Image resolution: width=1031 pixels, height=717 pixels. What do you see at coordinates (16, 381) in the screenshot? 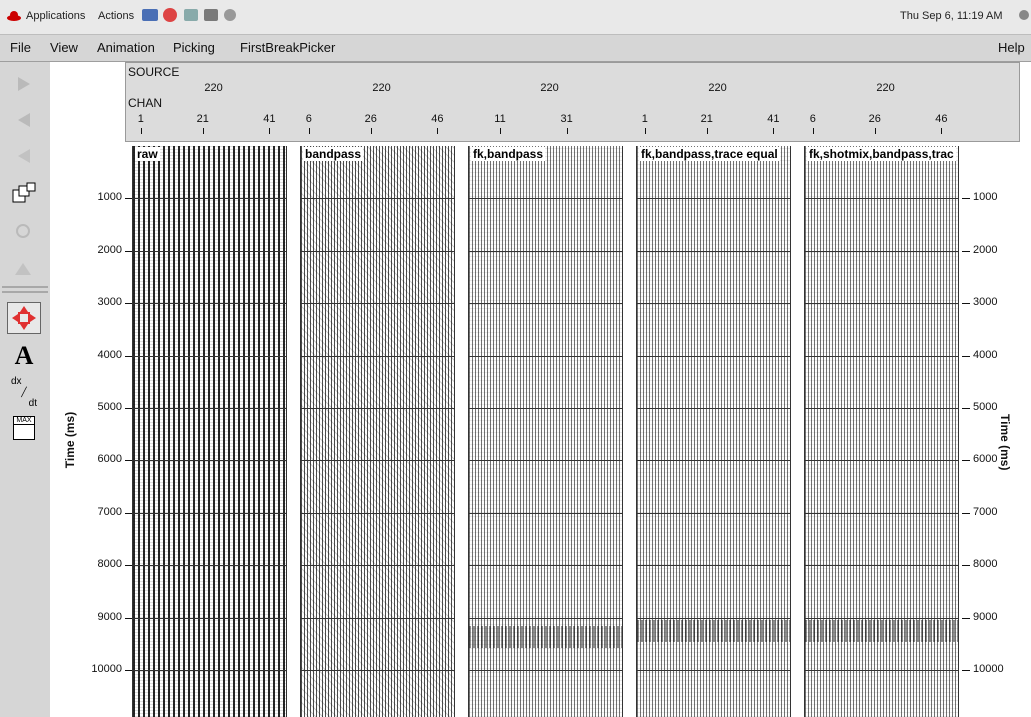
I see `dx-glyph: dx` at bounding box center [16, 381].